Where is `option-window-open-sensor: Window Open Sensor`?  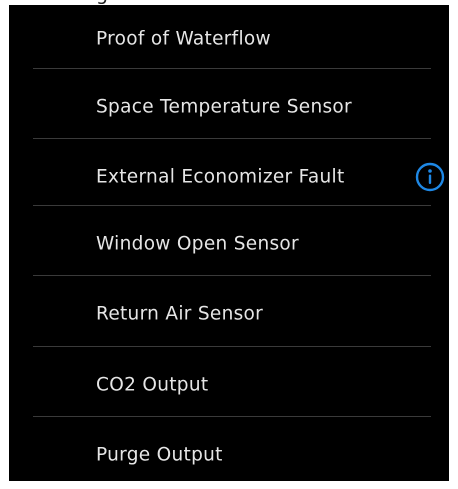 option-window-open-sensor: Window Open Sensor is located at coordinates (229, 244).